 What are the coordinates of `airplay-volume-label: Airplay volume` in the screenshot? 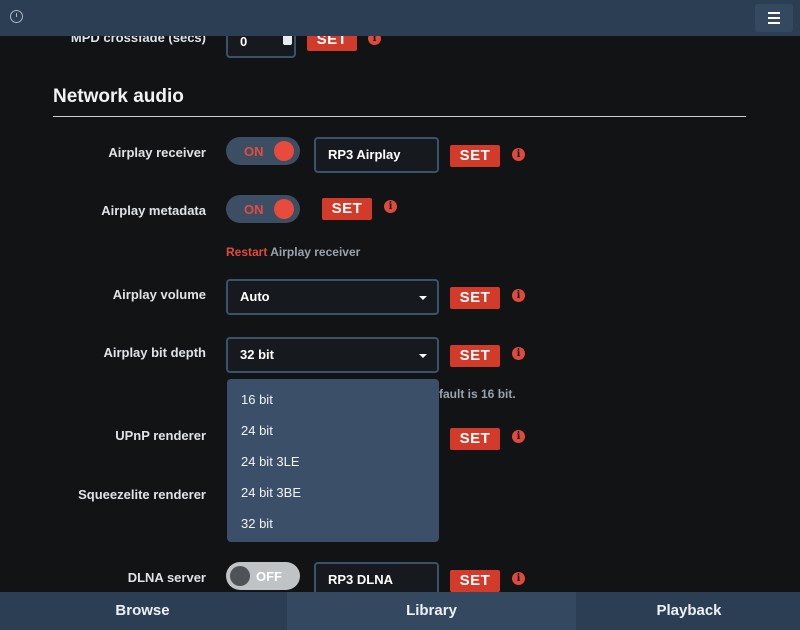 It's located at (159, 294).